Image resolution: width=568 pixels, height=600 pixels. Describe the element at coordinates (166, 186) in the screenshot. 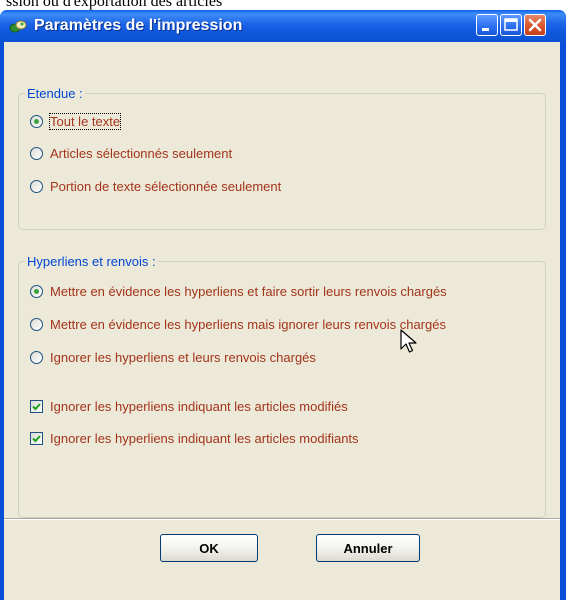

I see `radio-label: Portion de texte sélectionnée seulement` at that location.